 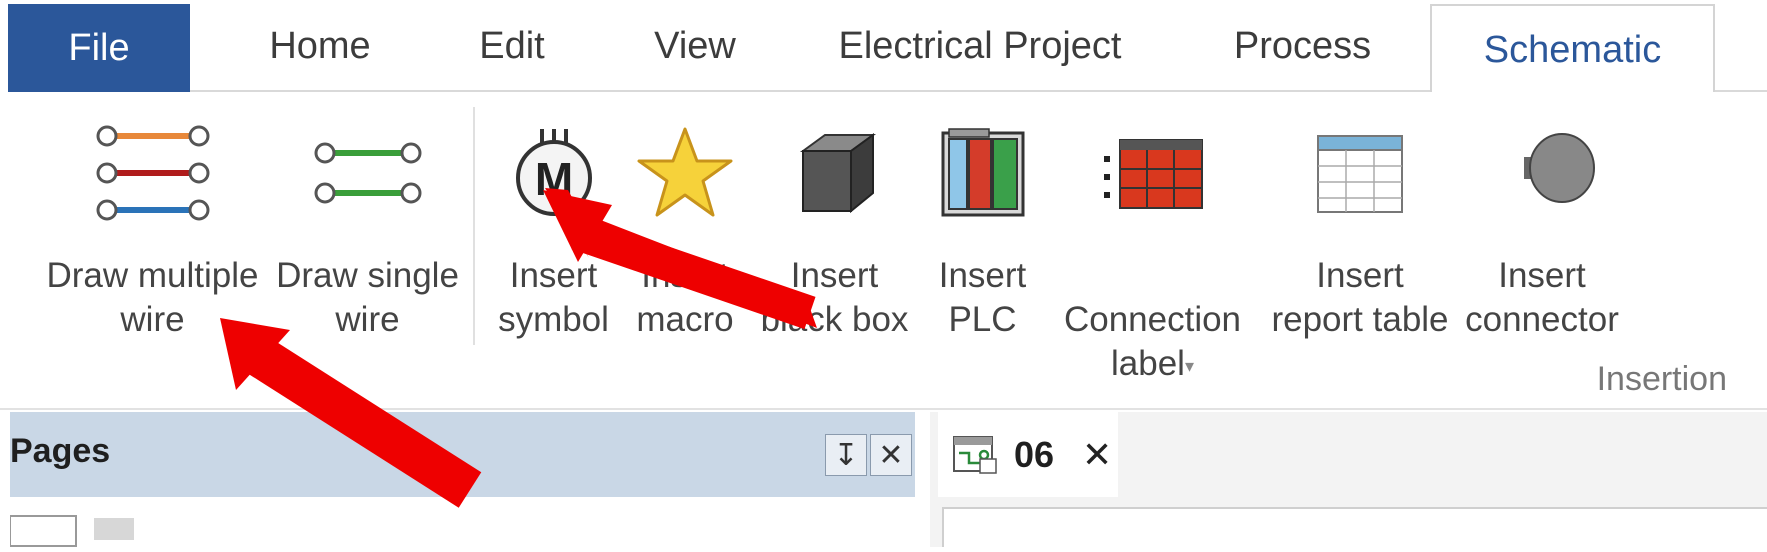 I want to click on black-box-icon, so click(x=835, y=173).